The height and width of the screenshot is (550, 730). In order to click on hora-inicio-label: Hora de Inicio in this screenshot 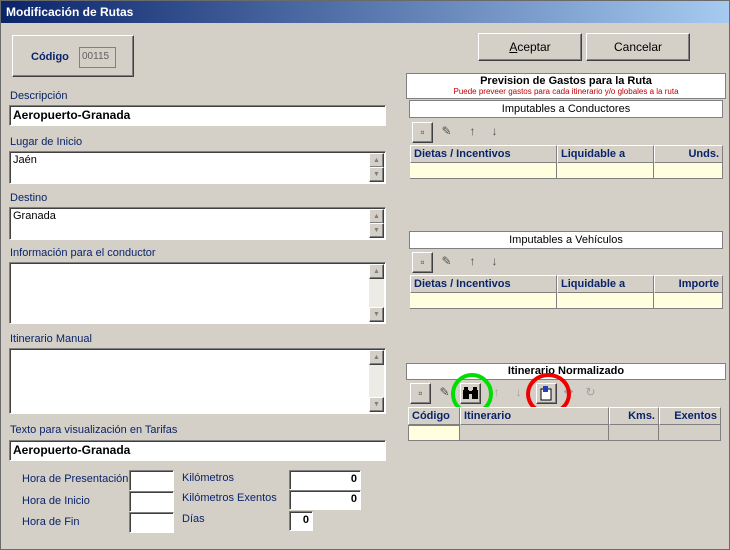, I will do `click(56, 501)`.